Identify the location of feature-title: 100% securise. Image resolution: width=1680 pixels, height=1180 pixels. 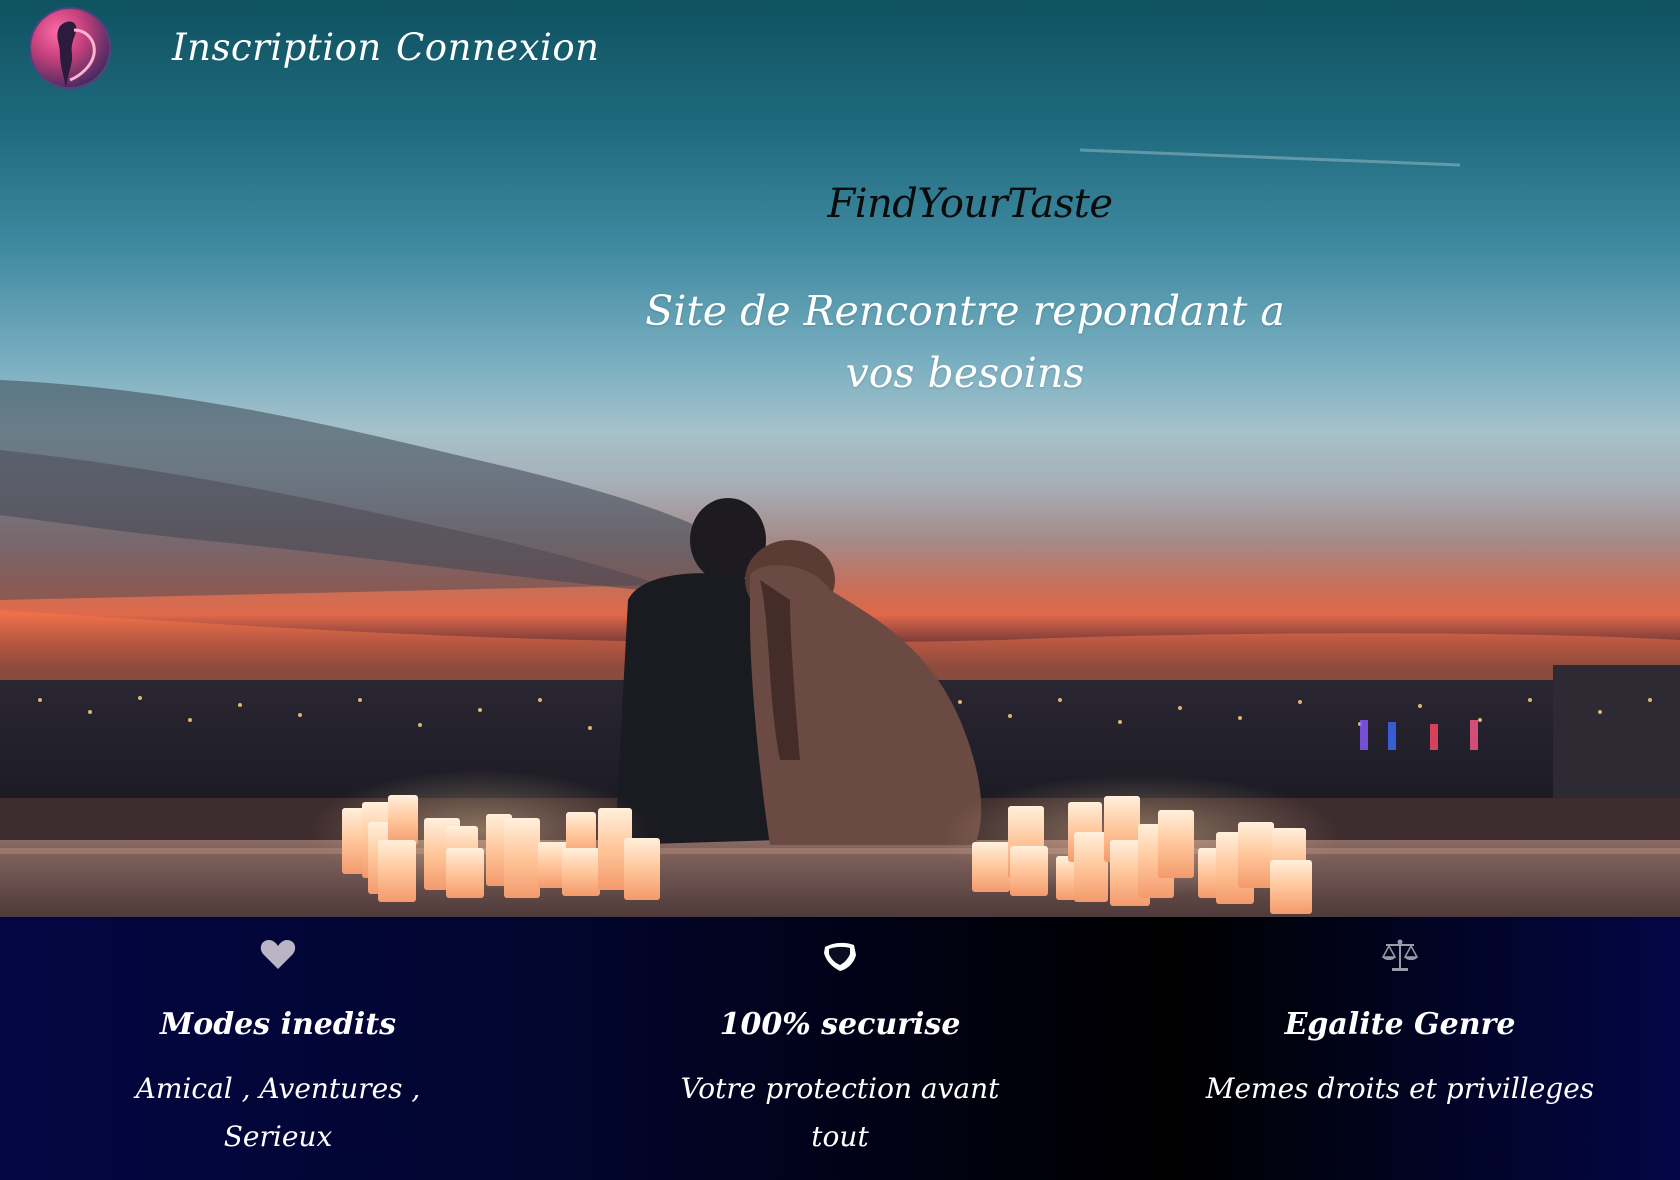
(840, 1024).